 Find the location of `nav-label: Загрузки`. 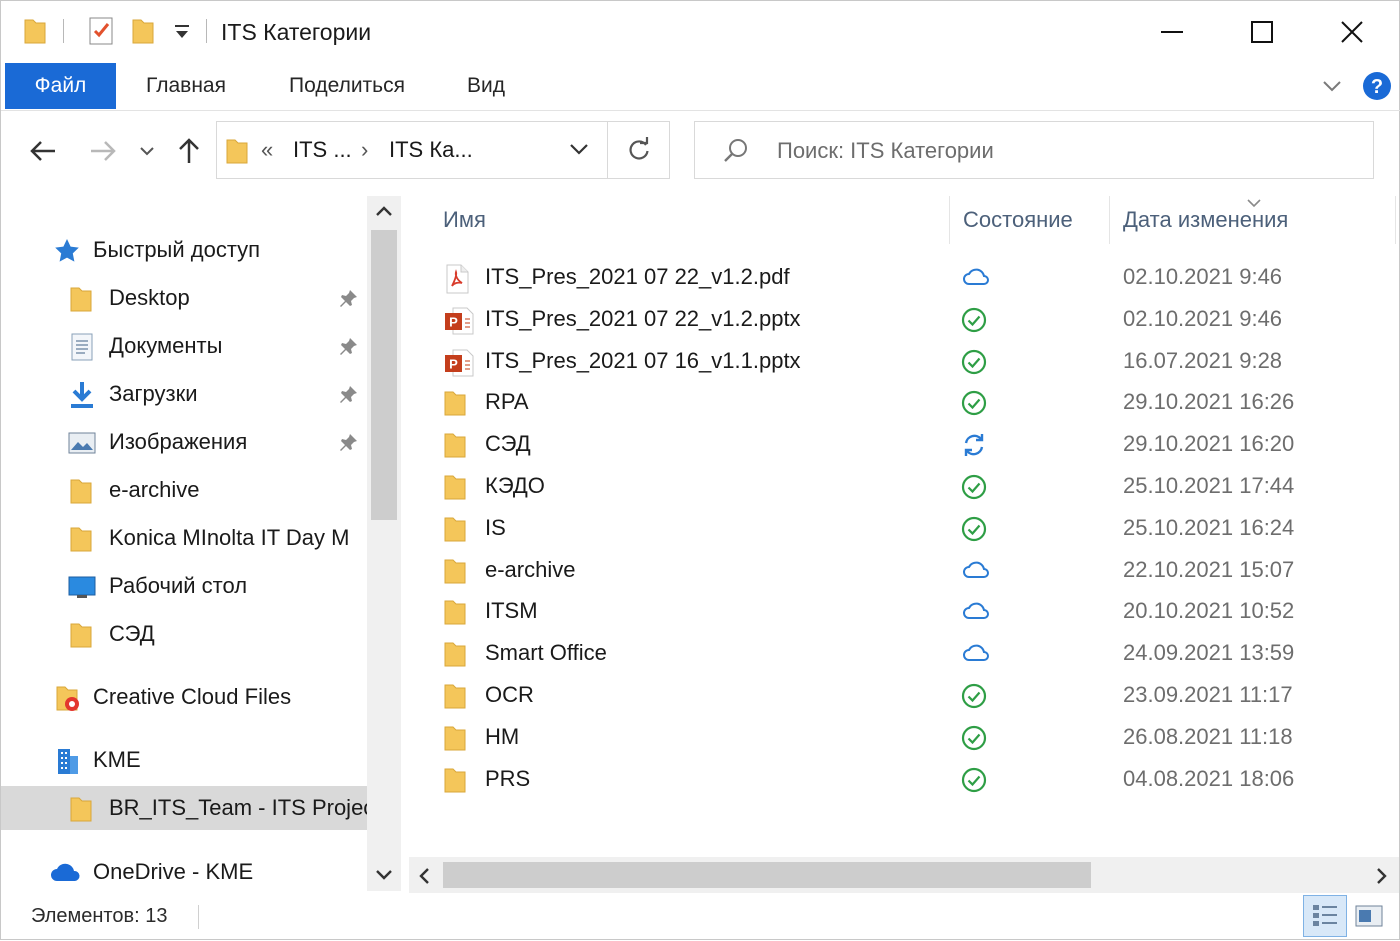

nav-label: Загрузки is located at coordinates (153, 393).